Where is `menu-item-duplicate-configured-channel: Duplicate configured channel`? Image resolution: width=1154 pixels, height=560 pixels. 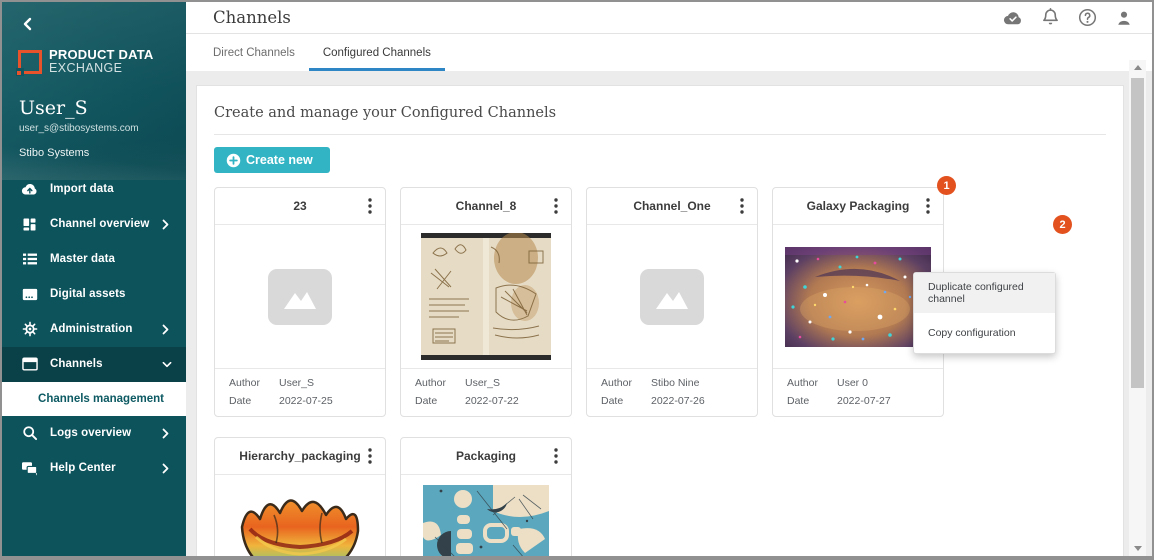 menu-item-duplicate-configured-channel: Duplicate configured channel is located at coordinates (984, 293).